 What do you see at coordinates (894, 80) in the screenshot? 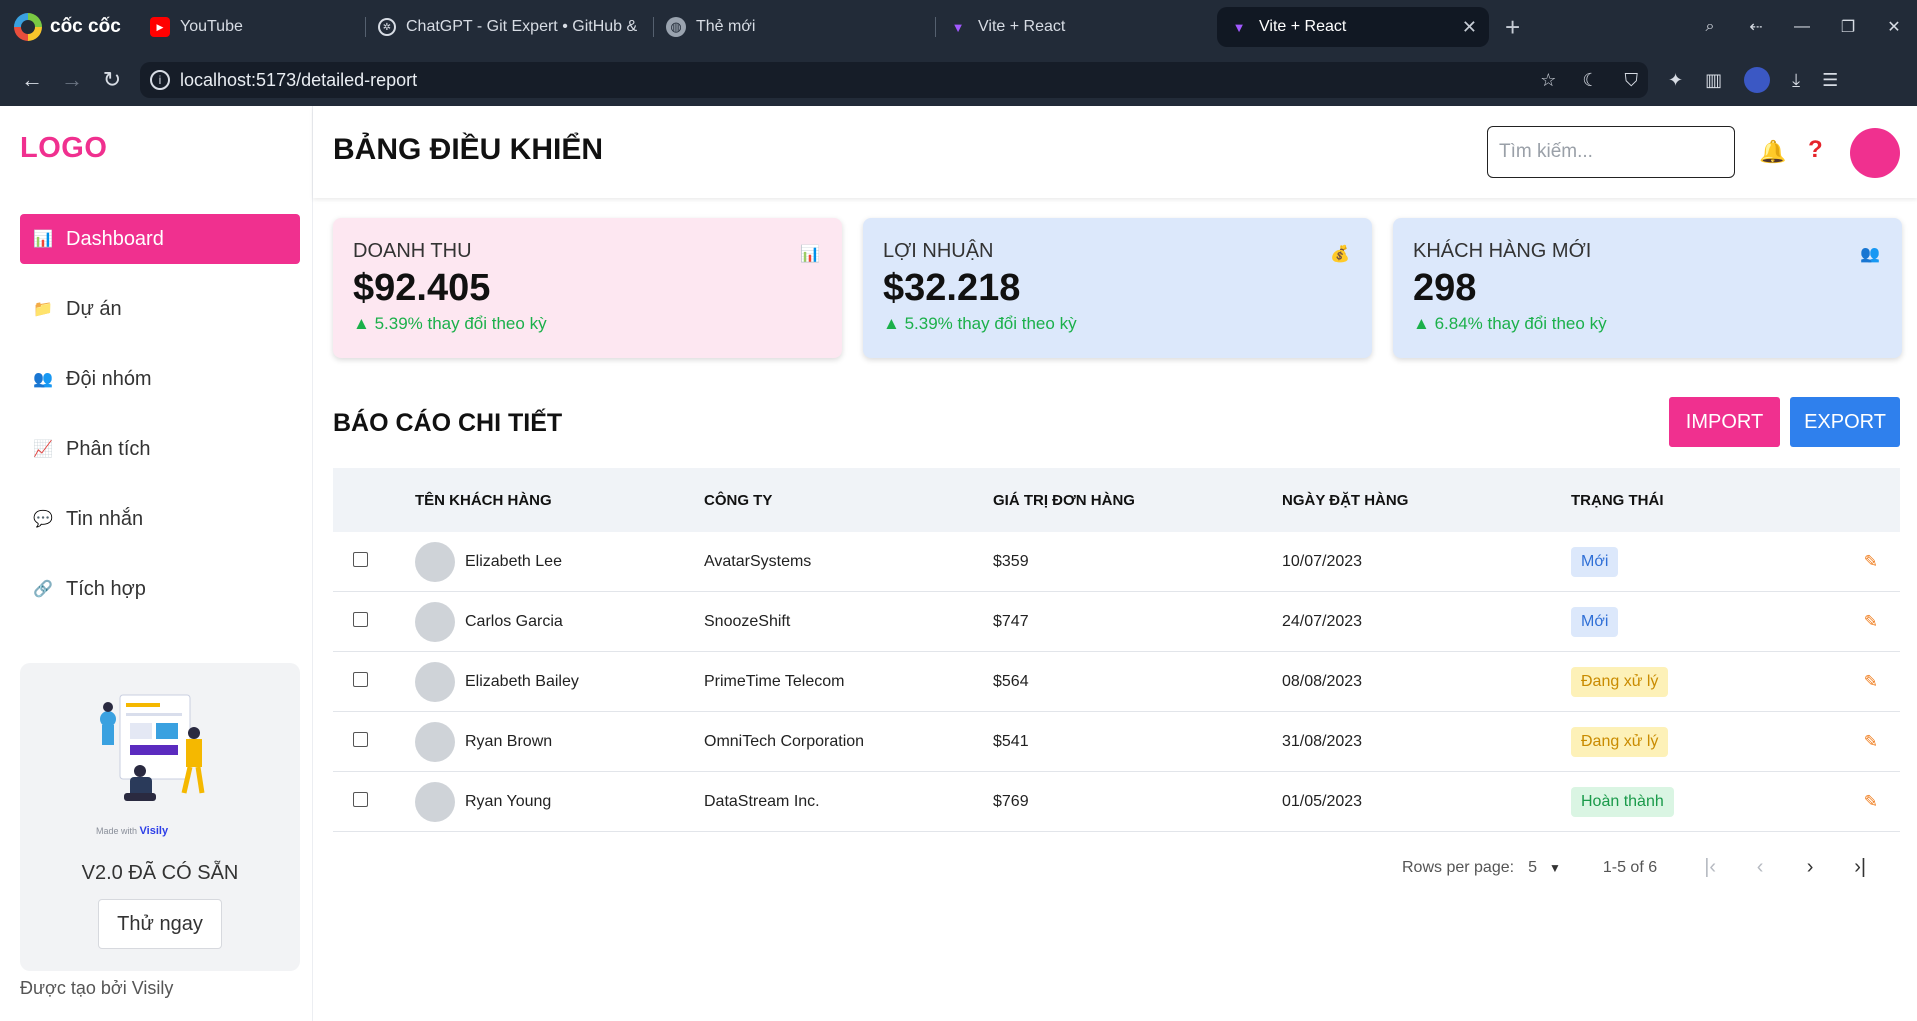
I see `url-bar: i localhost:5173/detailed-report ☆ ☾ ⛉` at bounding box center [894, 80].